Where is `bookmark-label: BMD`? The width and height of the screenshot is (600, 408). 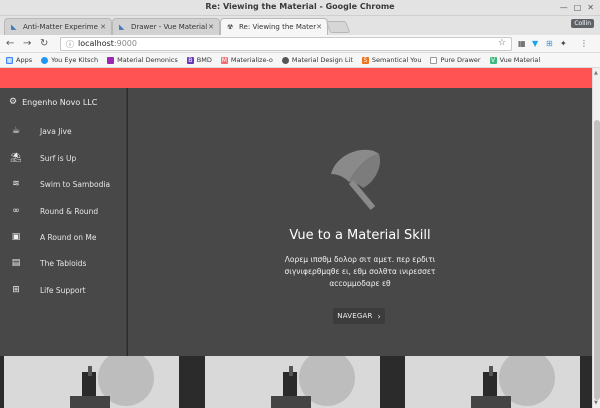 bookmark-label: BMD is located at coordinates (204, 60).